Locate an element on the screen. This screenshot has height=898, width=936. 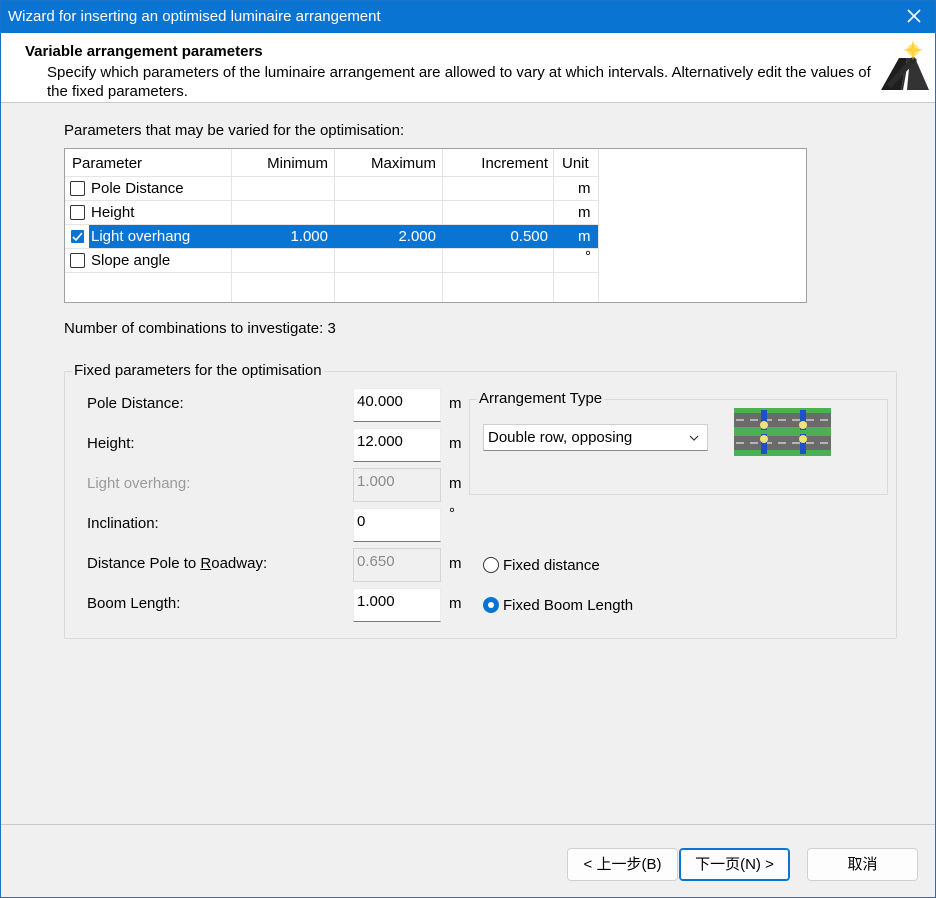
column-header-parameter: Parameter is located at coordinates (107, 164).